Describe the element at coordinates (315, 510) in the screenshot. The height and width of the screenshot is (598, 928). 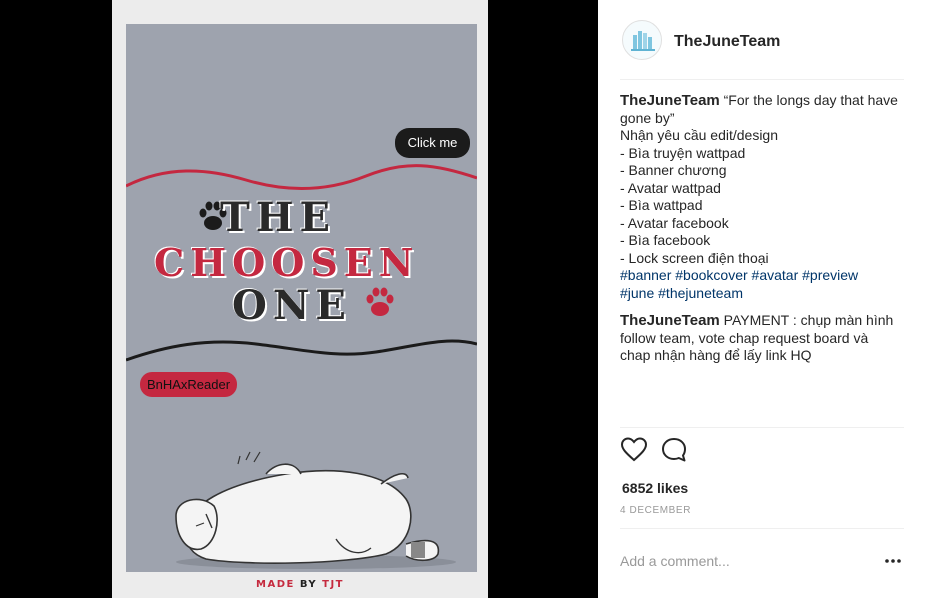
I see `sleeping-cat-illustration` at that location.